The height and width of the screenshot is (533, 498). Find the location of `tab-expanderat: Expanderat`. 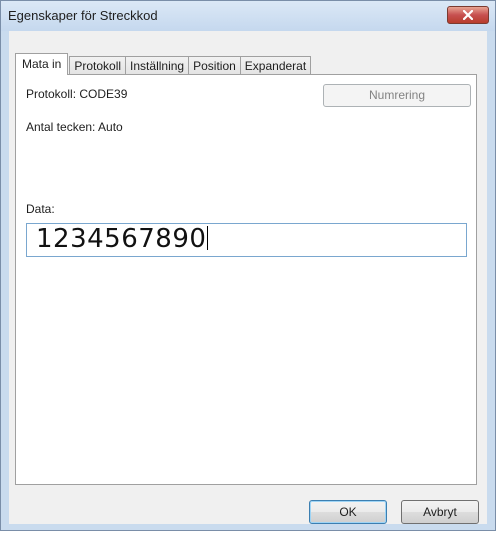

tab-expanderat: Expanderat is located at coordinates (275, 65).